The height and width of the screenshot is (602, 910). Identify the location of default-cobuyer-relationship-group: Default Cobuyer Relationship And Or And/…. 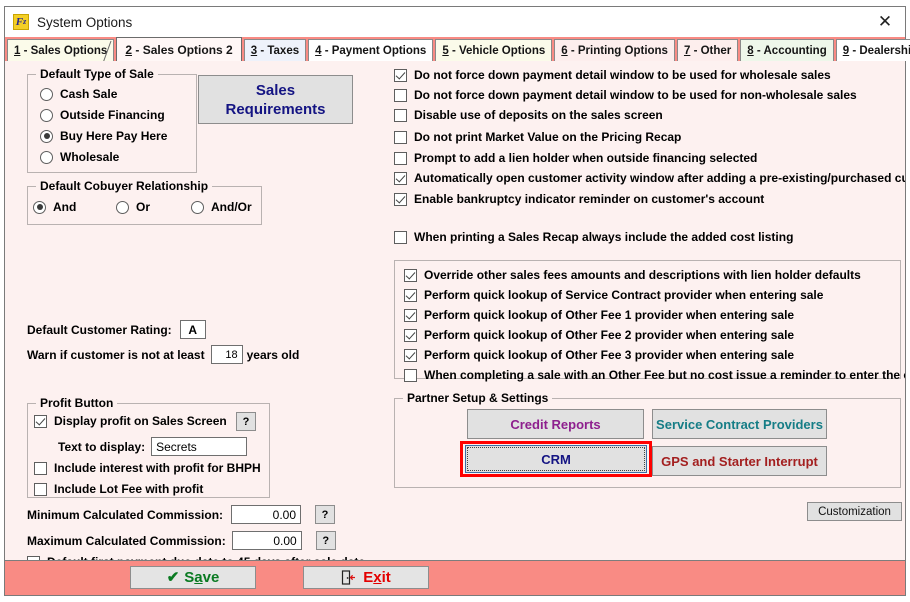
(144, 202).